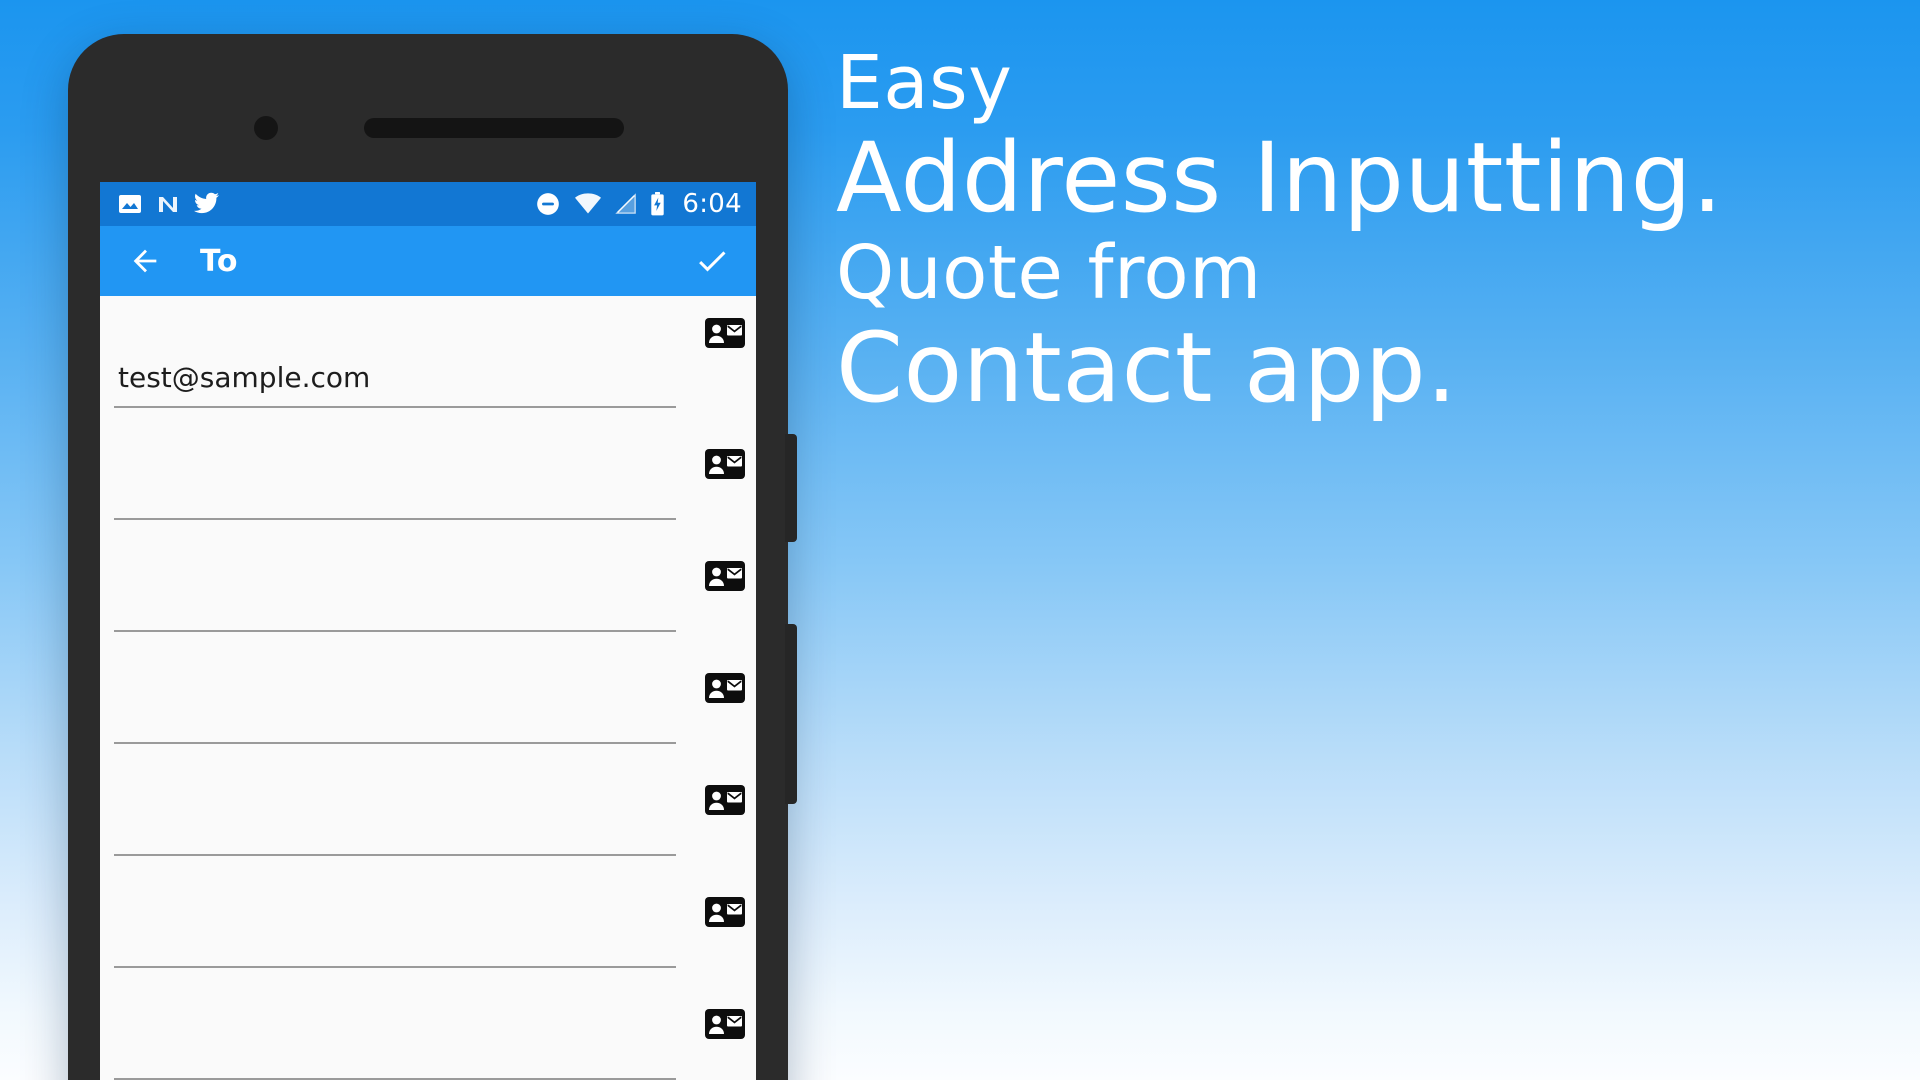 The width and height of the screenshot is (1920, 1080). What do you see at coordinates (638, 204) in the screenshot?
I see `status-system-icons: 6:04` at bounding box center [638, 204].